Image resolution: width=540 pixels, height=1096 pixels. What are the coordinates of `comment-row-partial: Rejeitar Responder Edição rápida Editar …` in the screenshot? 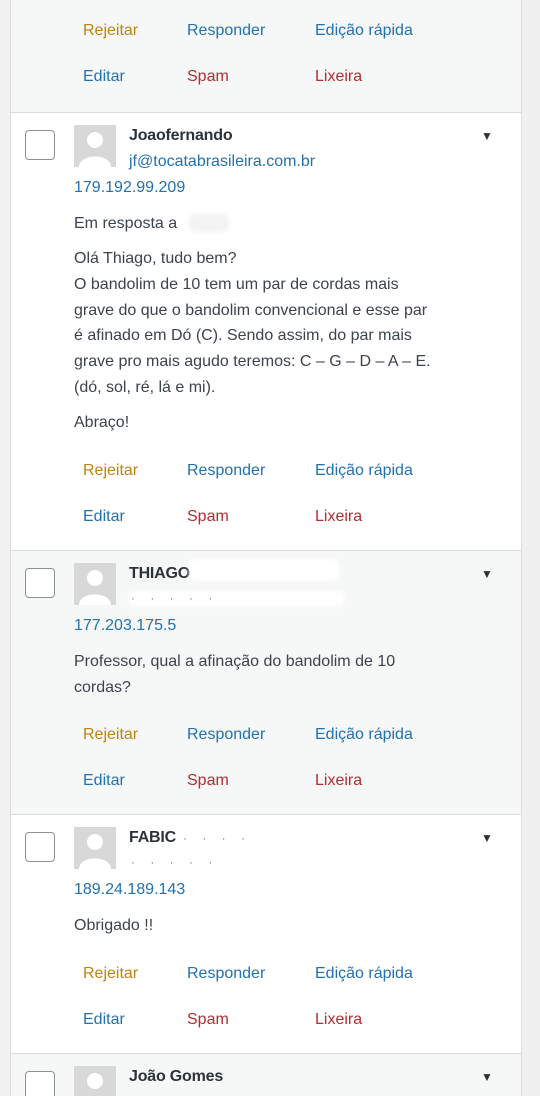 It's located at (266, 56).